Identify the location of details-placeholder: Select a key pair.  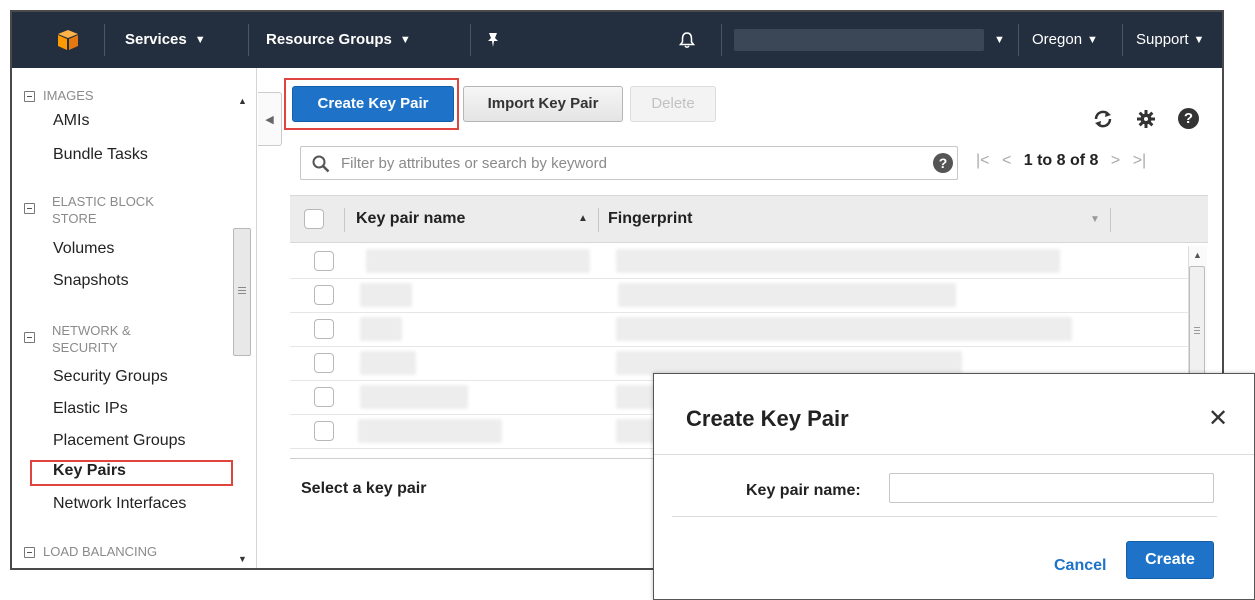
(364, 488).